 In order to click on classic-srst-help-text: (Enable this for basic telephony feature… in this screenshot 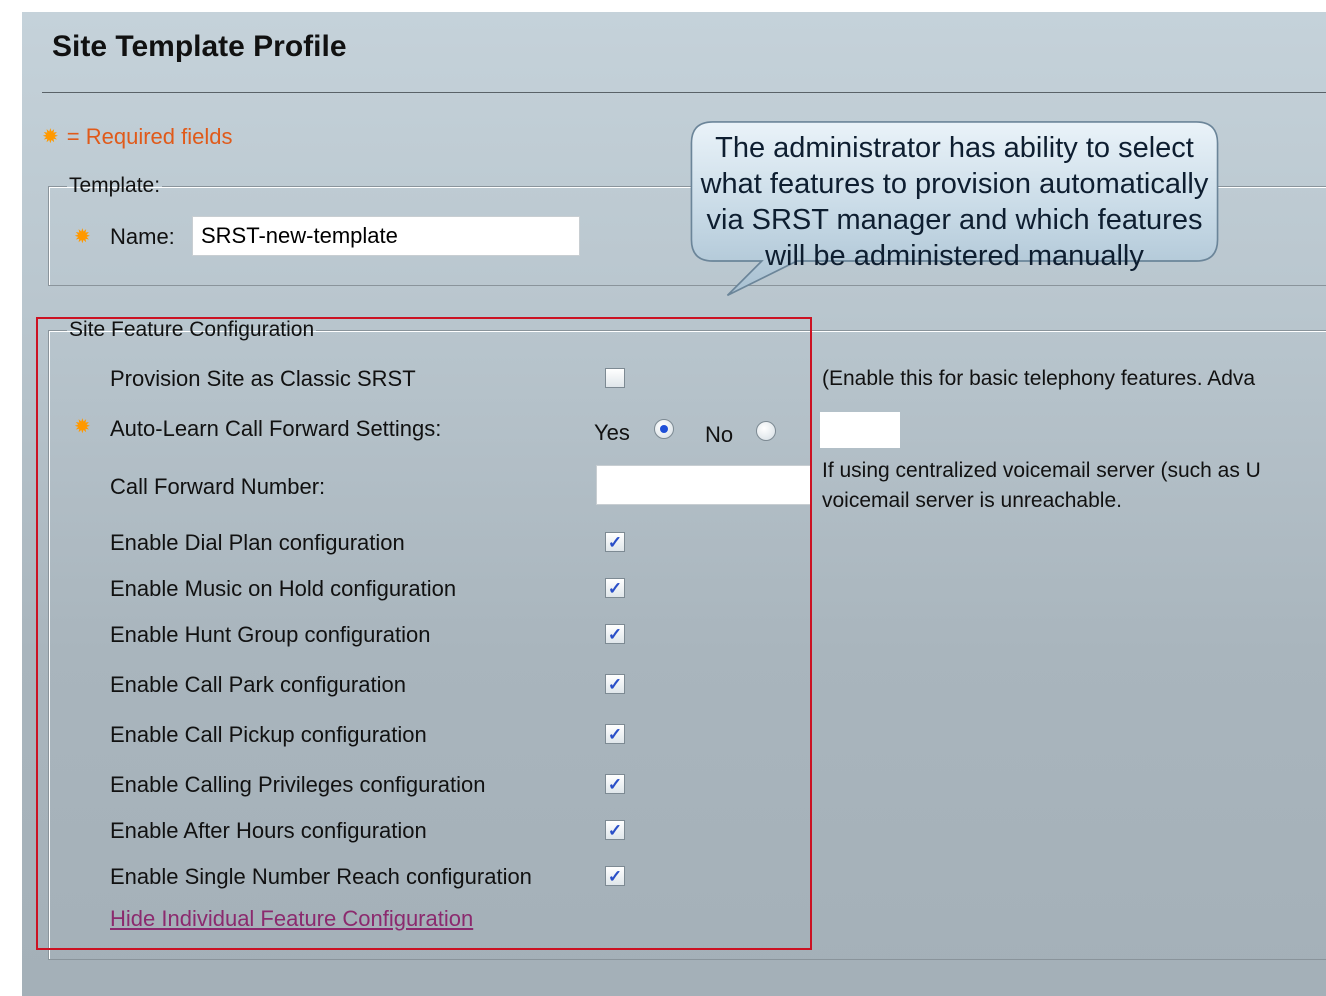, I will do `click(1039, 378)`.